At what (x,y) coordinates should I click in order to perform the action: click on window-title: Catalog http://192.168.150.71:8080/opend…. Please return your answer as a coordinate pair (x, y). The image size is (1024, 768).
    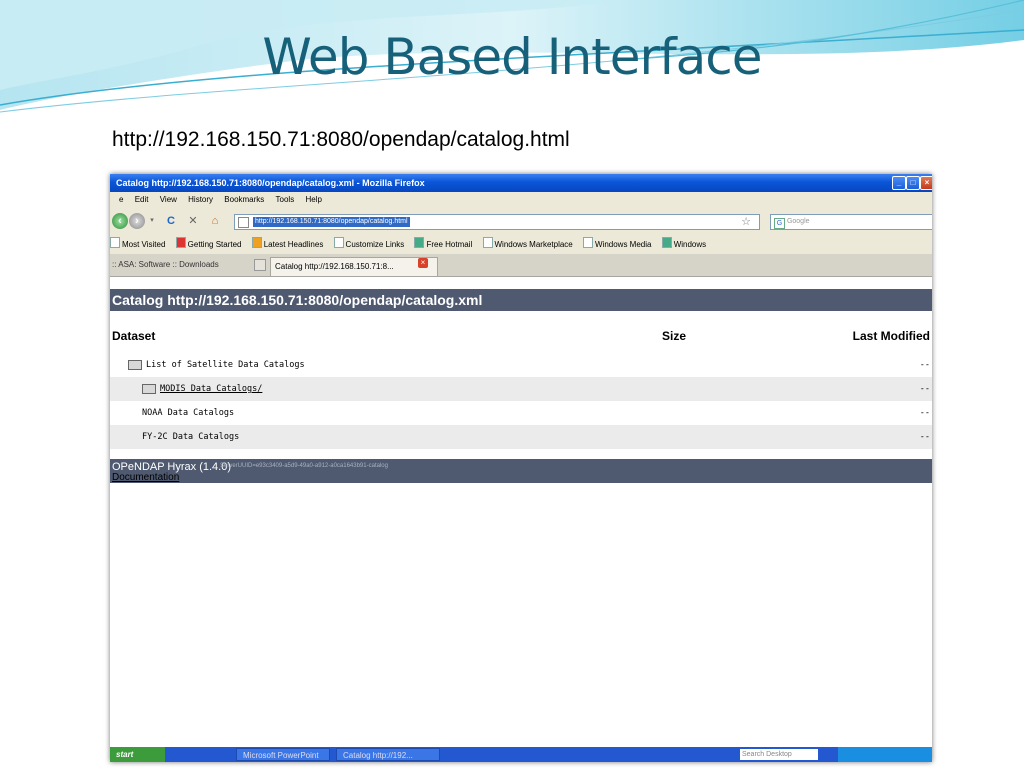
    Looking at the image, I should click on (270, 183).